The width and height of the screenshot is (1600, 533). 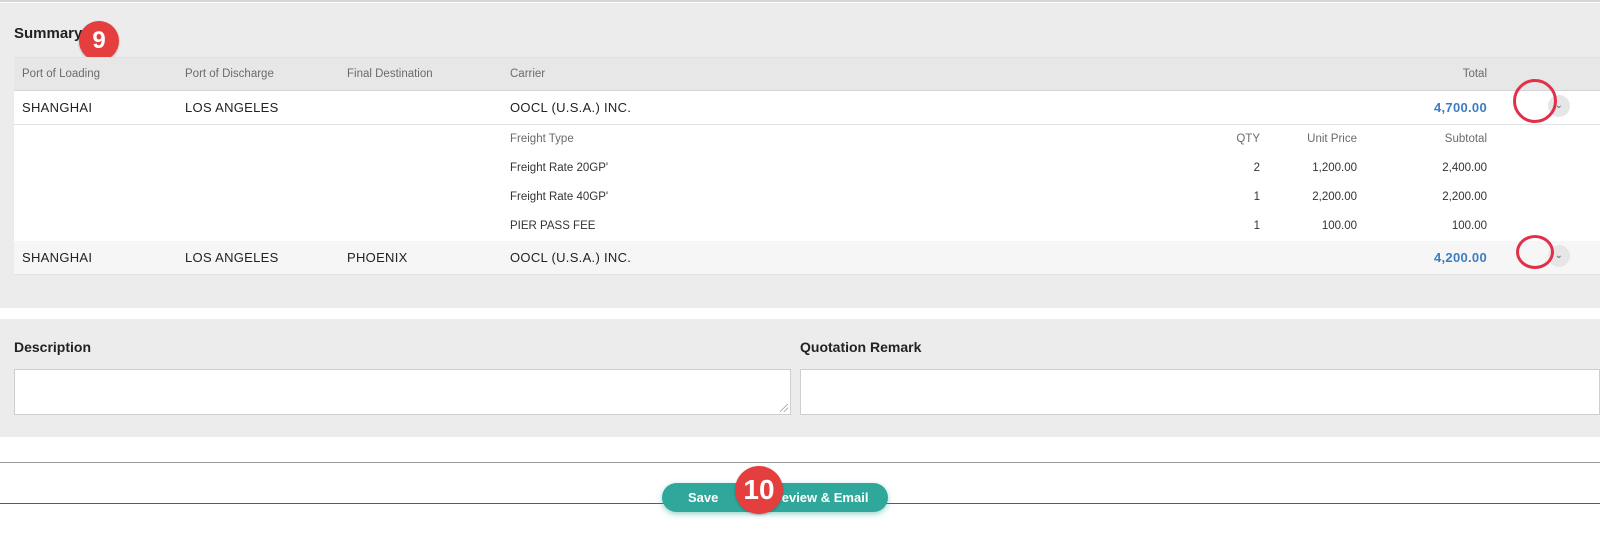 I want to click on resize-grip-icon, so click(x=784, y=408).